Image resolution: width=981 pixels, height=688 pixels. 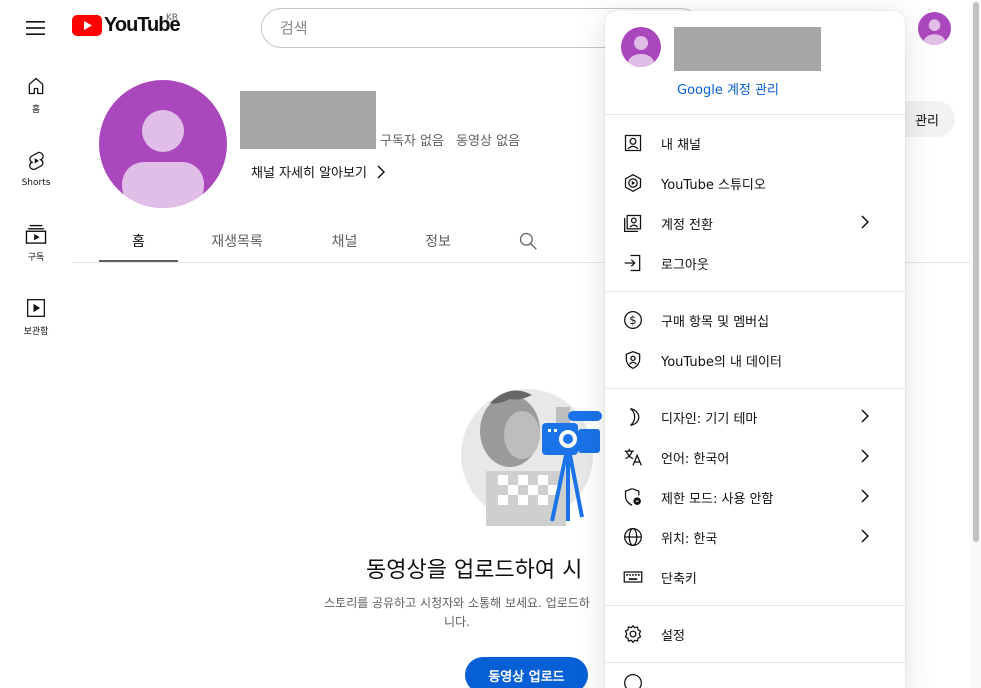 I want to click on menu-item-label: YouTube의 내 데이터, so click(x=721, y=362).